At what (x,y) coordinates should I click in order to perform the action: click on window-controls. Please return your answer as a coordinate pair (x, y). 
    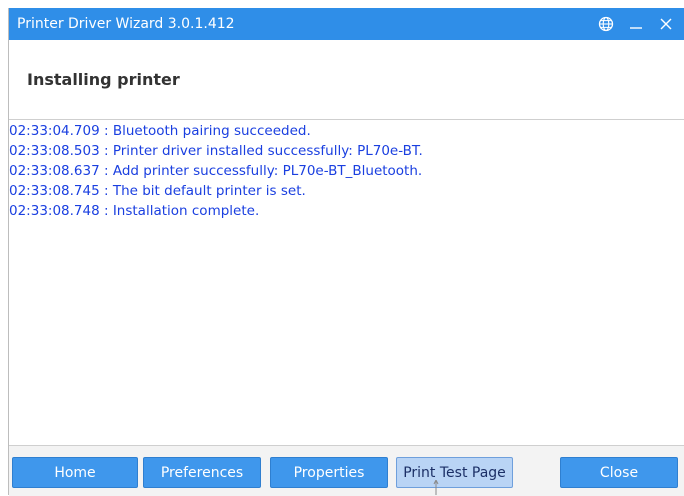
    Looking at the image, I should click on (636, 24).